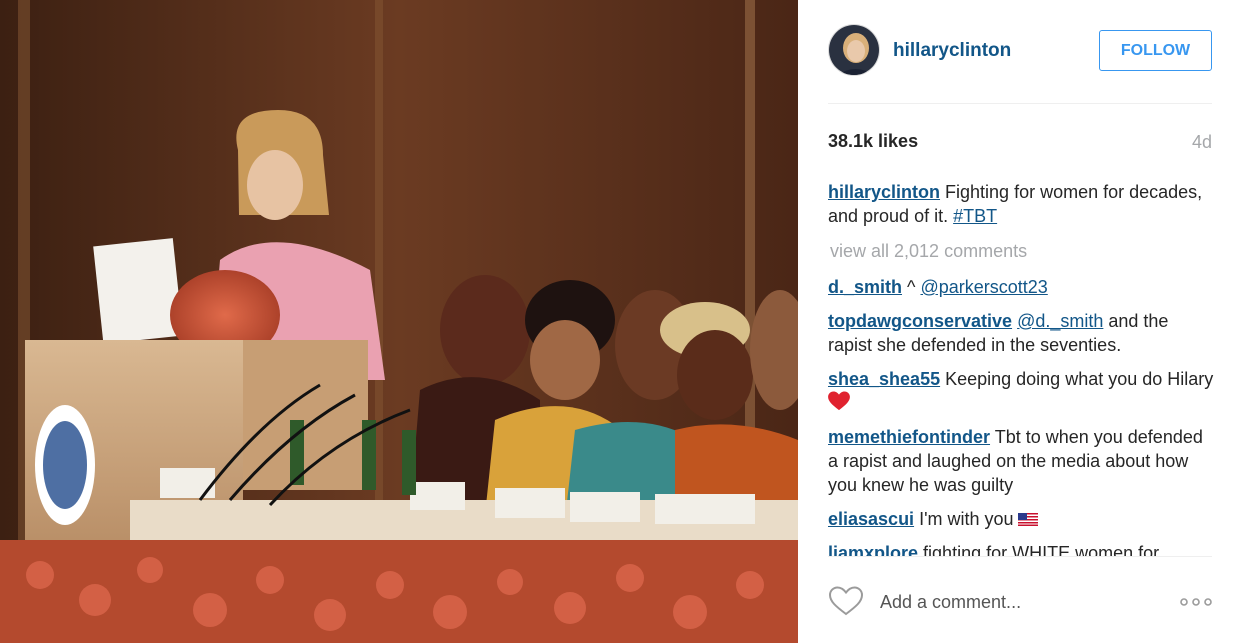  Describe the element at coordinates (1077, 379) in the screenshot. I see `comment-text: Keeping doing what you do Hilary` at that location.